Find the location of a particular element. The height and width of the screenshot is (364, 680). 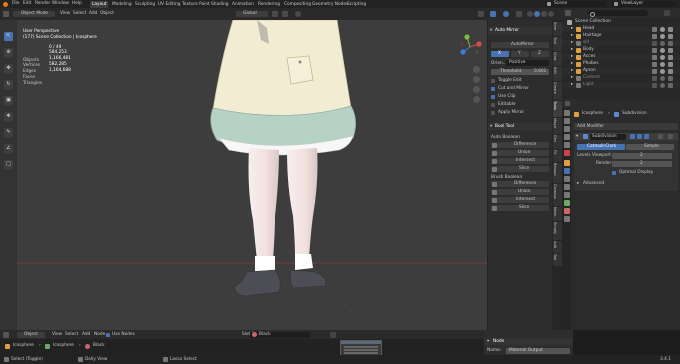

outliner-item: ▸ Phobes is located at coordinates (621, 64).